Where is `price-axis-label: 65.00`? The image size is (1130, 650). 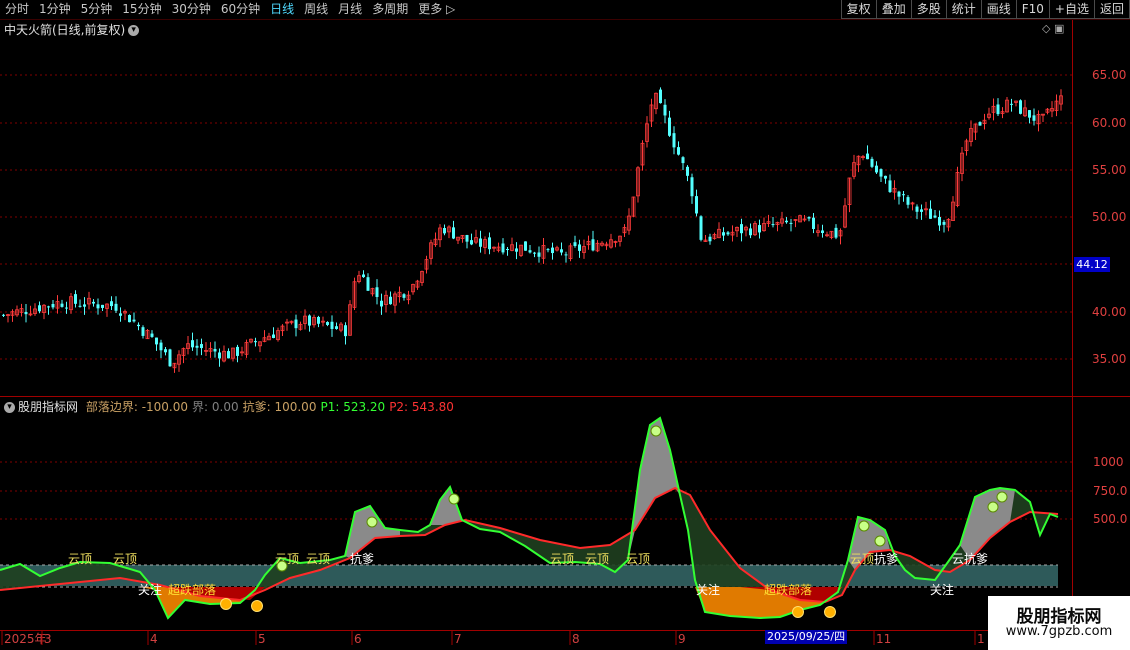
price-axis-label: 65.00 is located at coordinates (1109, 75).